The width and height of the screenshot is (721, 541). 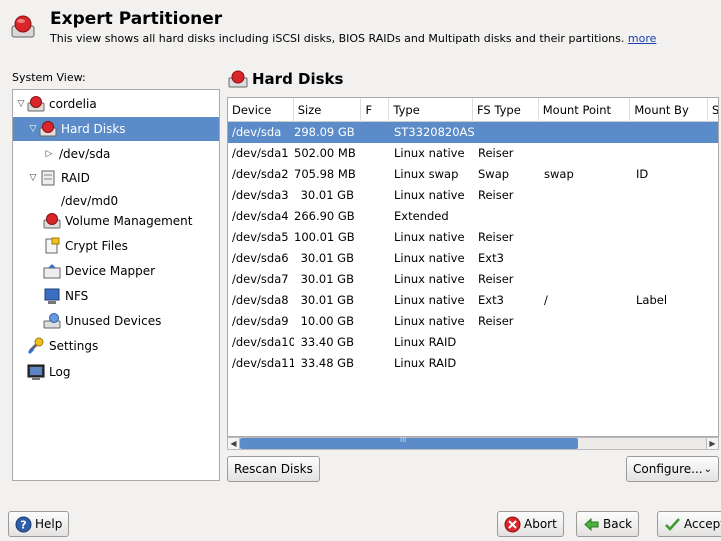 What do you see at coordinates (116, 129) in the screenshot?
I see `tree-item-hard-disks: ▽ Hard Disks` at bounding box center [116, 129].